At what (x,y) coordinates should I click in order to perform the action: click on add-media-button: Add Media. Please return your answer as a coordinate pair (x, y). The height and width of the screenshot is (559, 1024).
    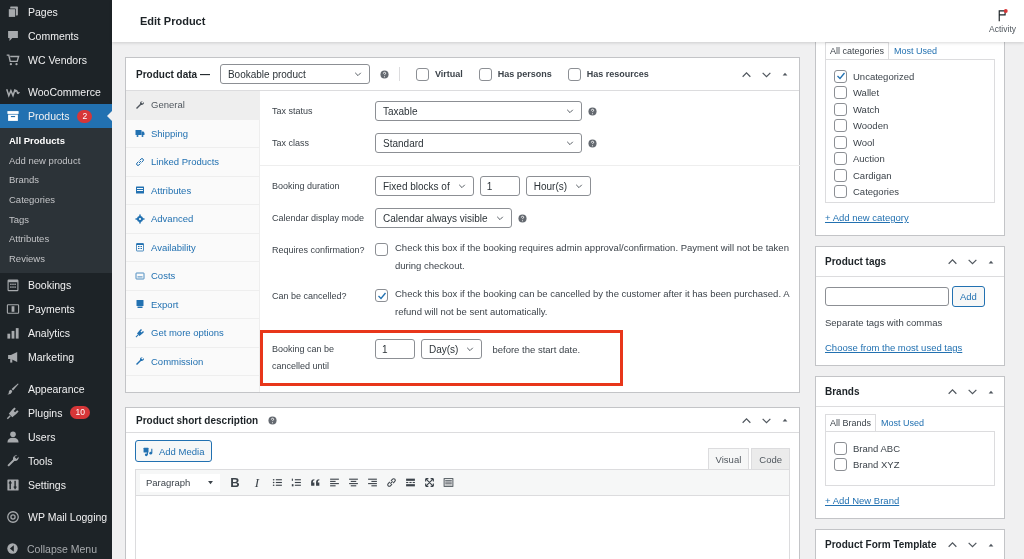
    Looking at the image, I should click on (174, 451).